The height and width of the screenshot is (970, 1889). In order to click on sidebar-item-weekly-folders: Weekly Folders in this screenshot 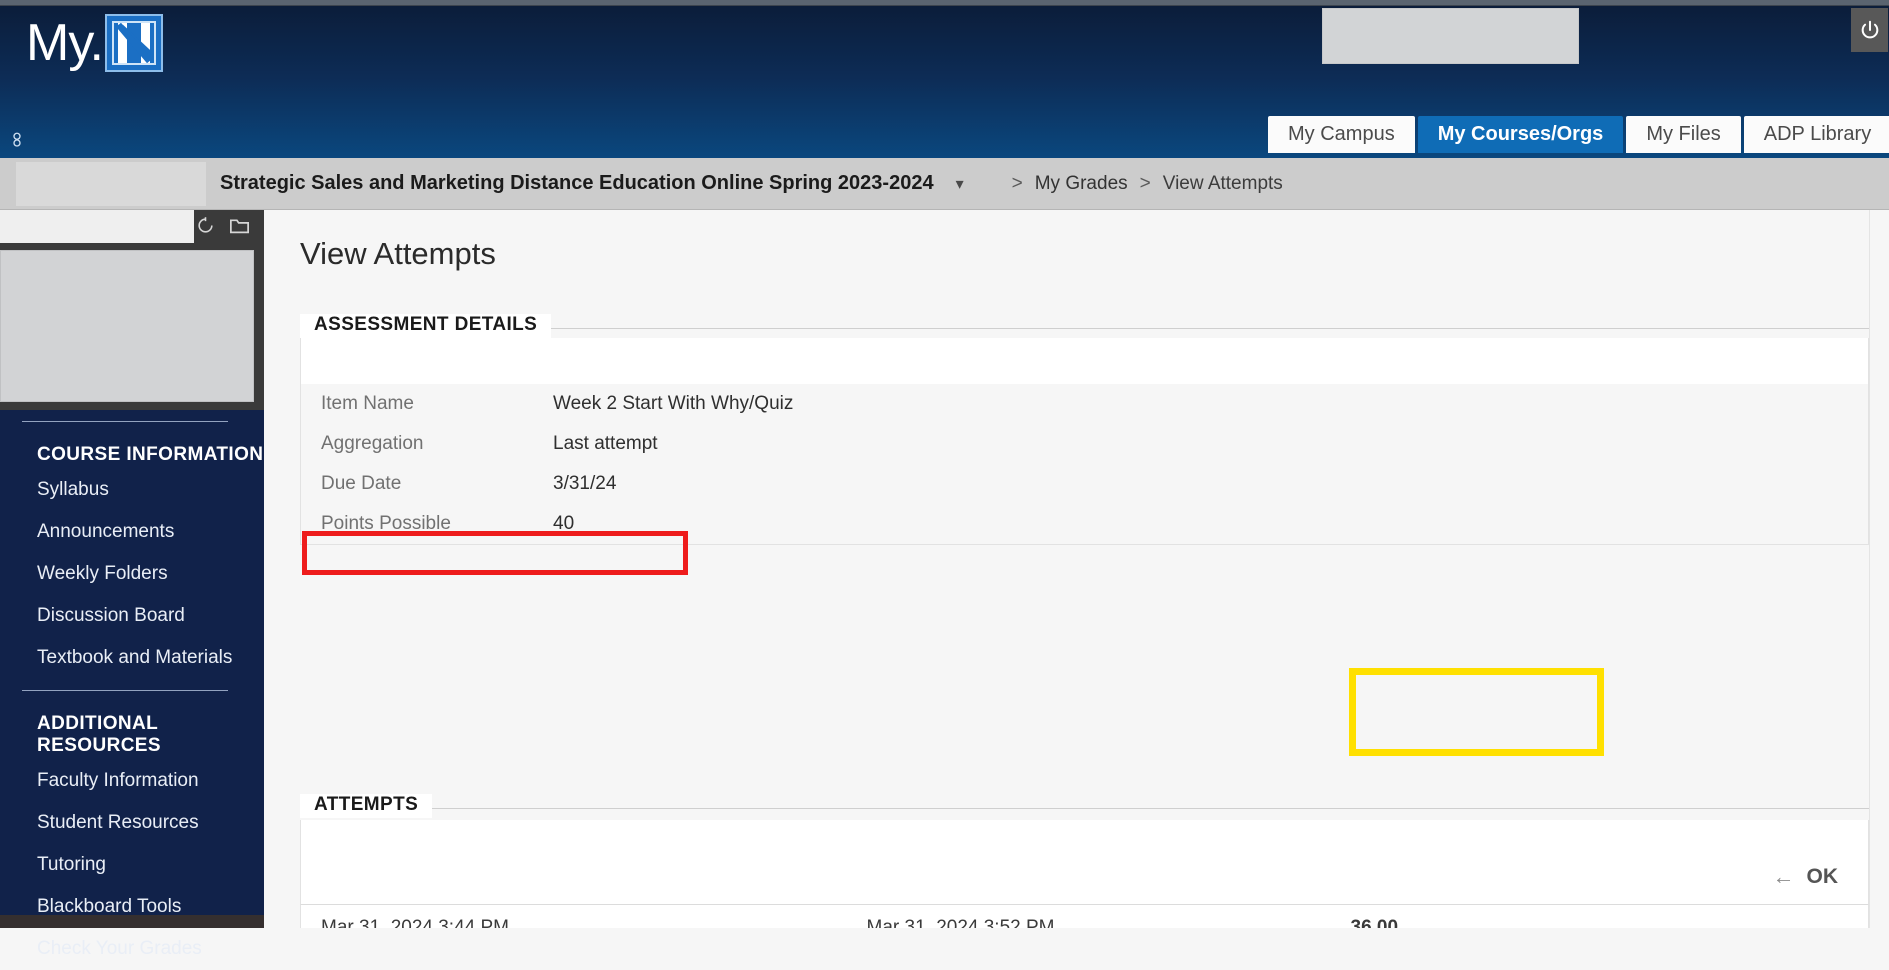, I will do `click(132, 574)`.